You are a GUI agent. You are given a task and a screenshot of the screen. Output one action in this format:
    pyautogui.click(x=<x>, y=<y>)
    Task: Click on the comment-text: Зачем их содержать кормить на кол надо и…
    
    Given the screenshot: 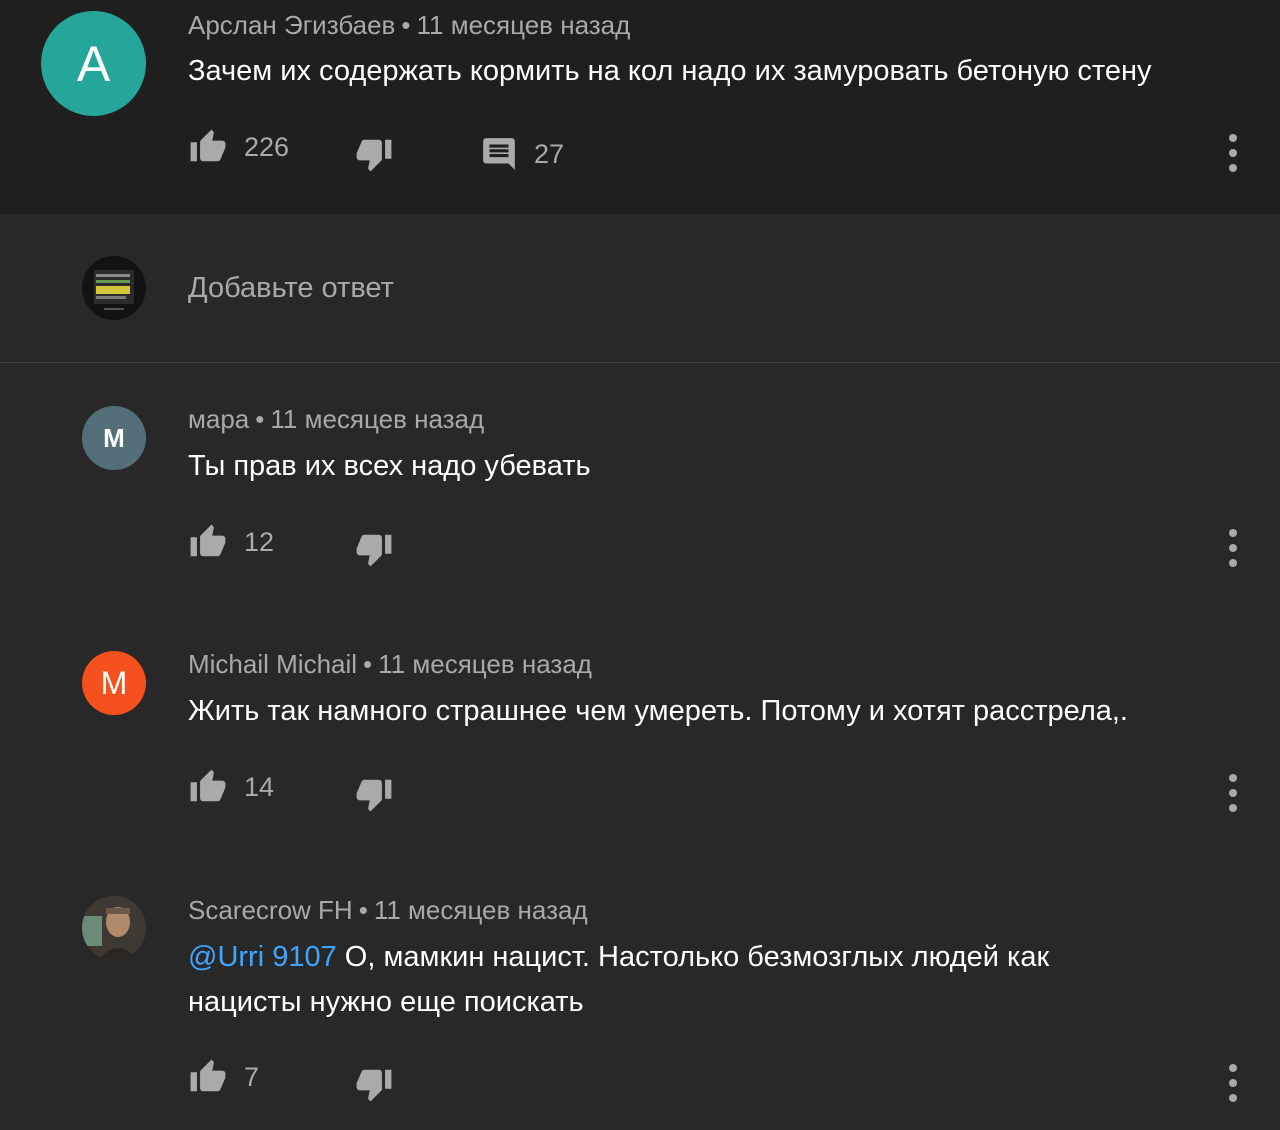 What is the action you would take?
    pyautogui.click(x=670, y=71)
    